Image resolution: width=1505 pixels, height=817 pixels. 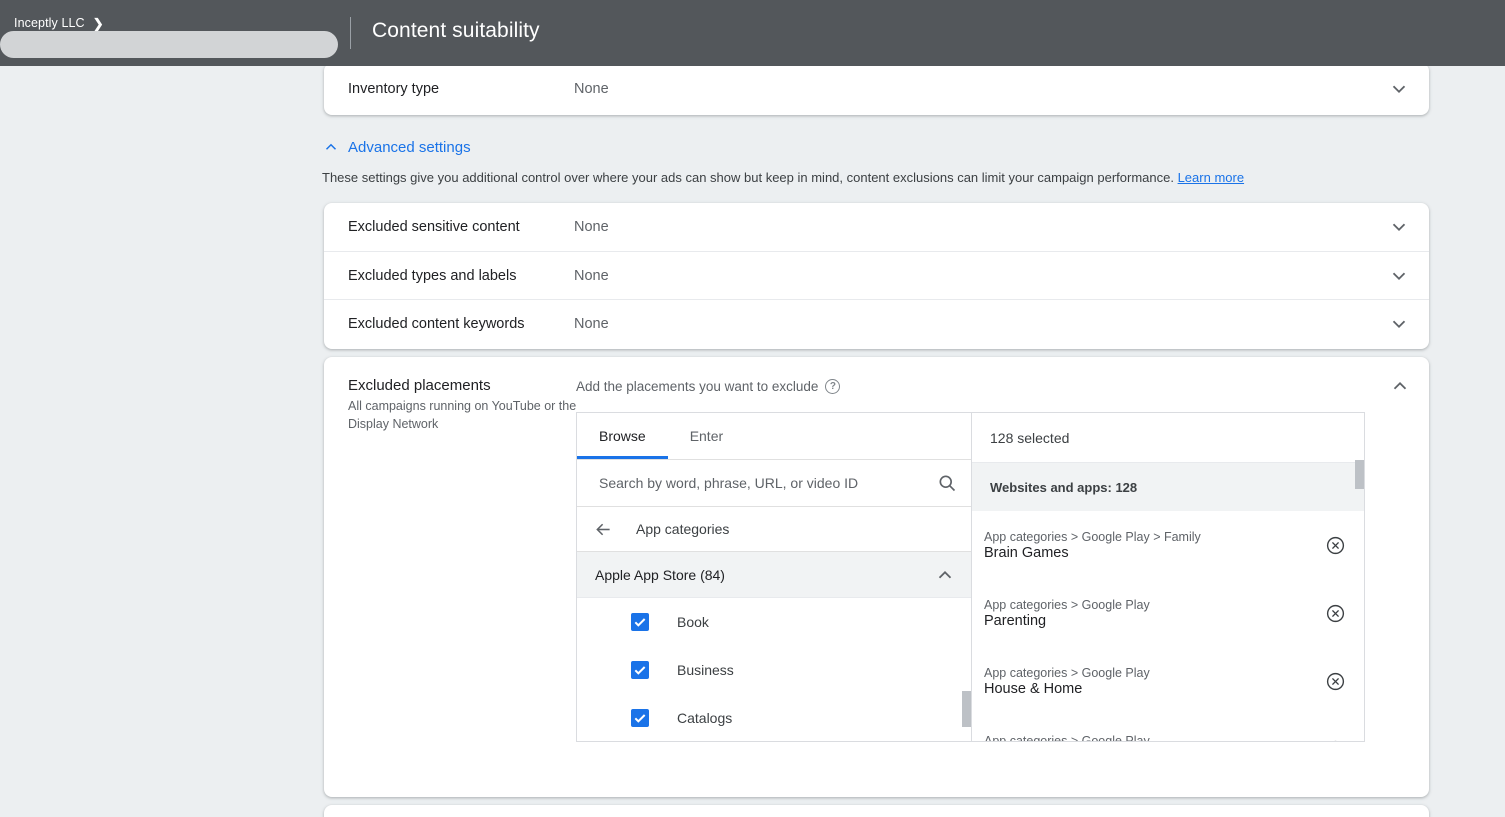 What do you see at coordinates (774, 529) in the screenshot?
I see `breadcrumb-row: App categories` at bounding box center [774, 529].